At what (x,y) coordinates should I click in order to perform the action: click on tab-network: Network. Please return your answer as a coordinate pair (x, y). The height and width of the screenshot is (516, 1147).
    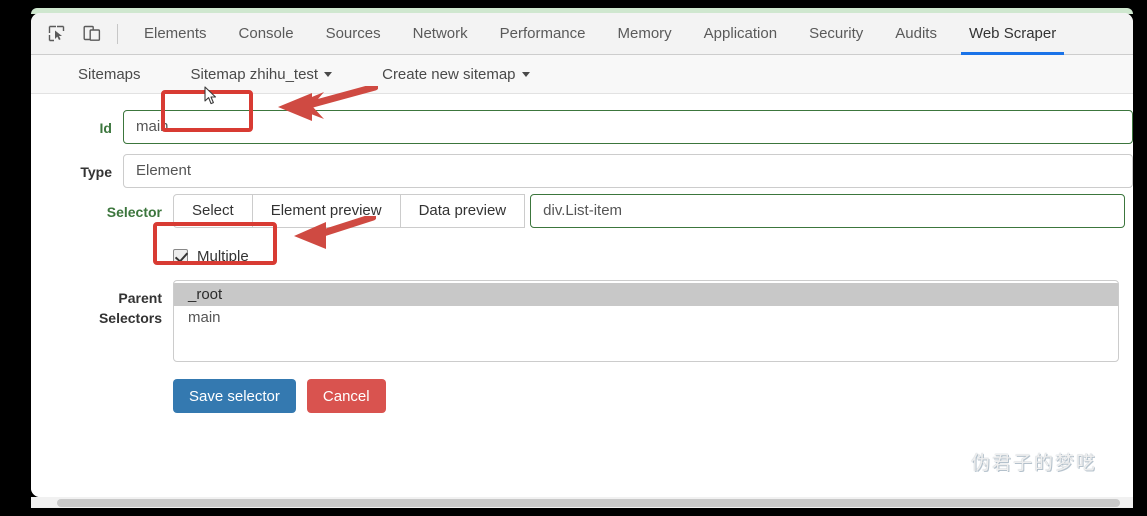
    Looking at the image, I should click on (440, 34).